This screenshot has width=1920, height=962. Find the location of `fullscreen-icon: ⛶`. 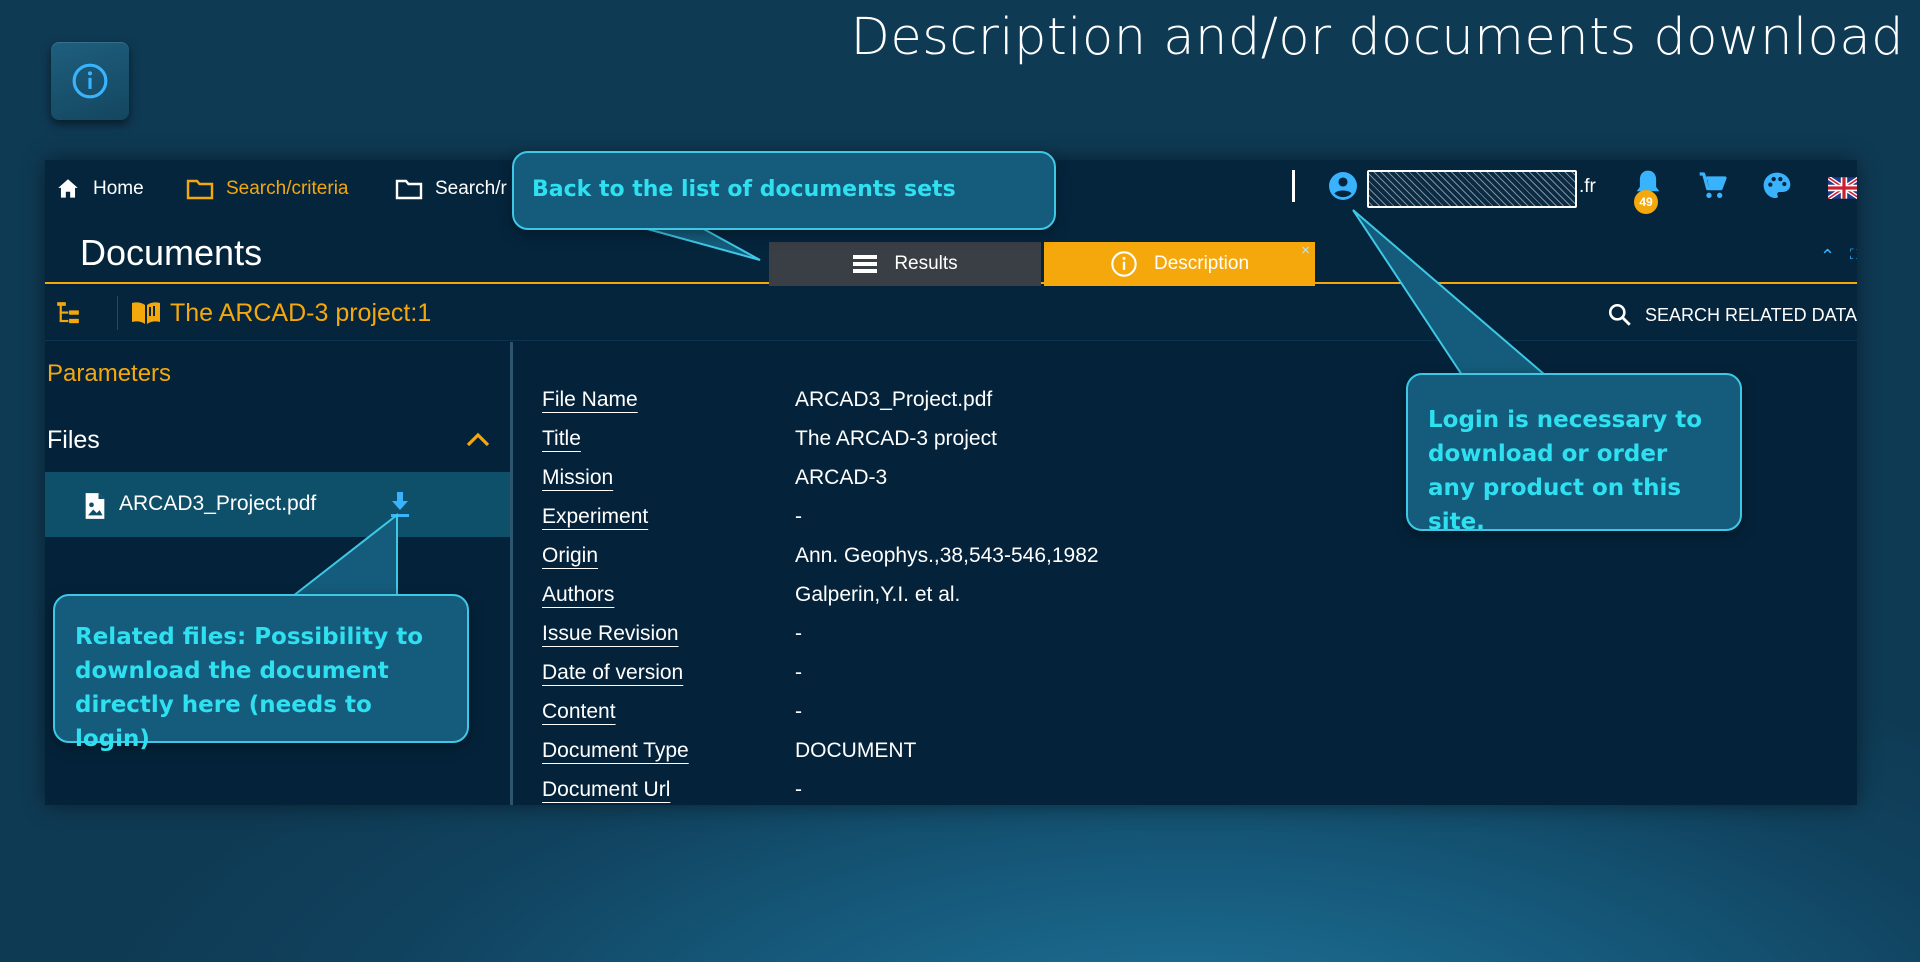

fullscreen-icon: ⛶ is located at coordinates (1853, 254).